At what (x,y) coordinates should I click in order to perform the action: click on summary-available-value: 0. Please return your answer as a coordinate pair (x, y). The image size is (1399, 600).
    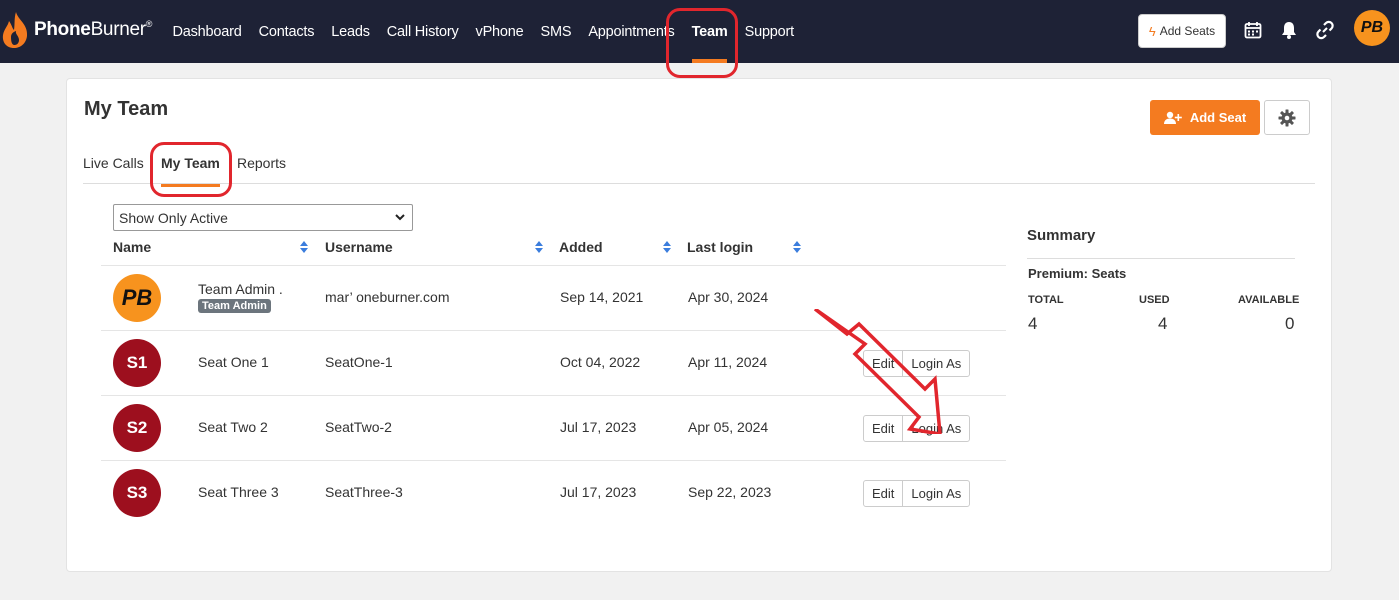
    Looking at the image, I should click on (1290, 323).